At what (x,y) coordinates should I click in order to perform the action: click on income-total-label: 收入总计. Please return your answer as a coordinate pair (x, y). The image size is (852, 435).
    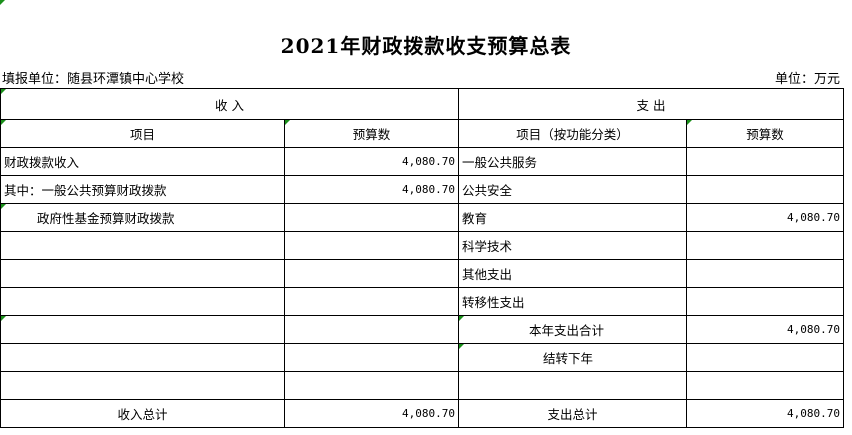
    Looking at the image, I should click on (142, 413).